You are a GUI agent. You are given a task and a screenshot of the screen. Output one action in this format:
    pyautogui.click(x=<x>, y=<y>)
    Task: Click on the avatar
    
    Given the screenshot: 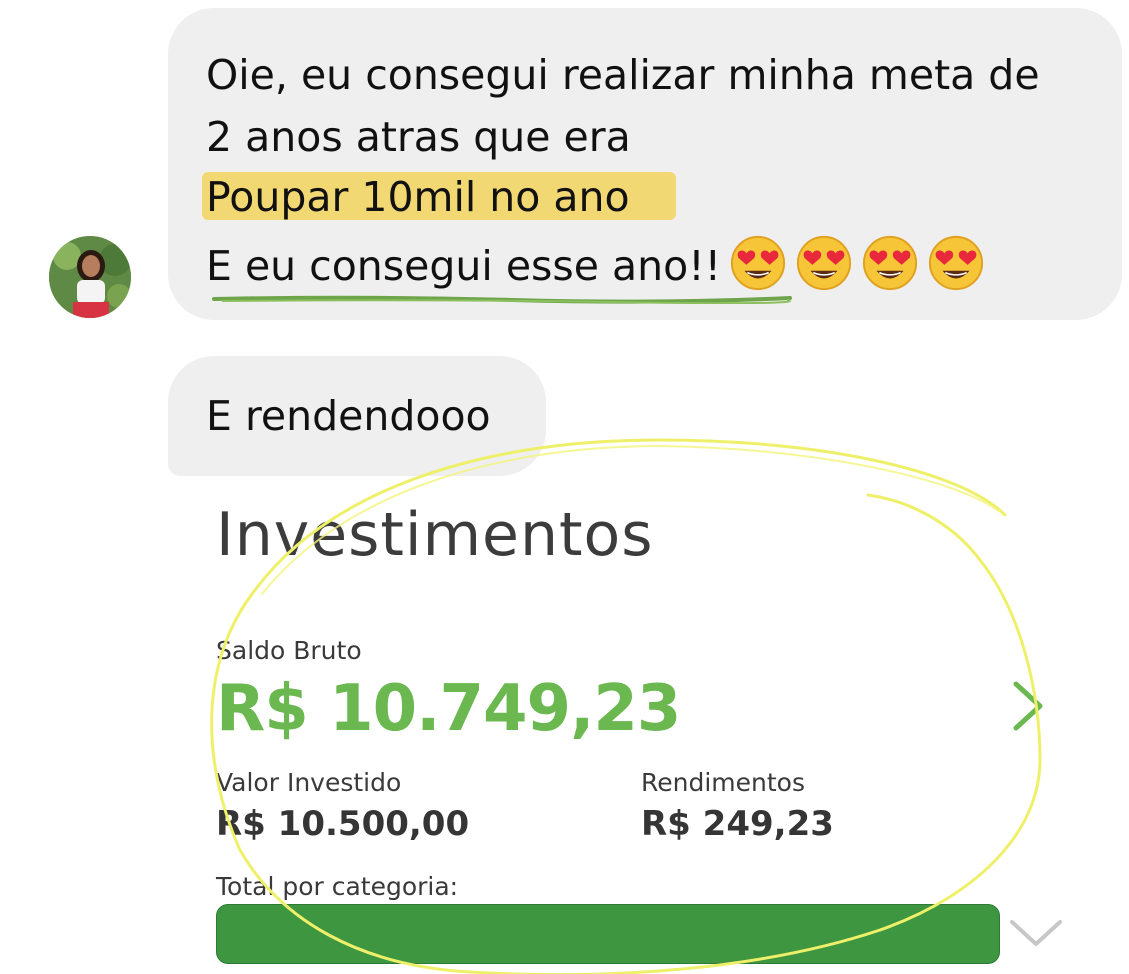 What is the action you would take?
    pyautogui.click(x=90, y=277)
    